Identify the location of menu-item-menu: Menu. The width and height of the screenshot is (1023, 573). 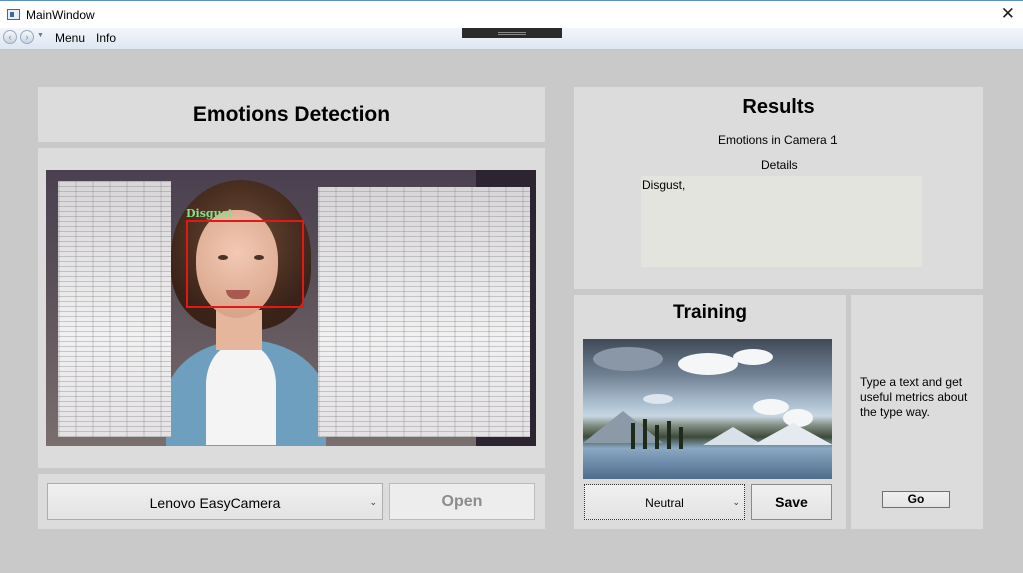
(70, 38).